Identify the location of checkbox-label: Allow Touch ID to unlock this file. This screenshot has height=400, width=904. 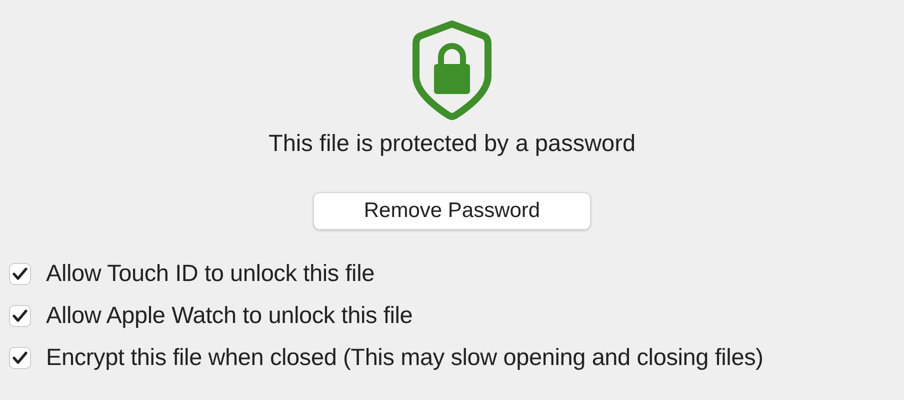
(210, 273).